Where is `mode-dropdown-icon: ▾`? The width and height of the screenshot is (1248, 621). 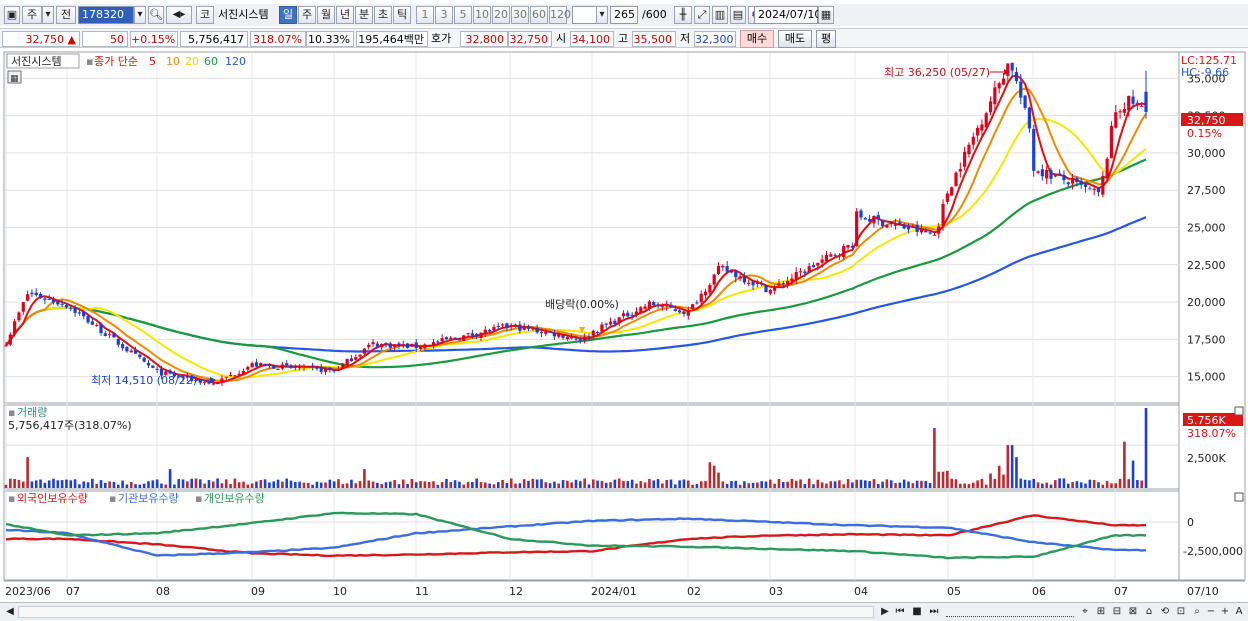
mode-dropdown-icon: ▾ is located at coordinates (48, 15).